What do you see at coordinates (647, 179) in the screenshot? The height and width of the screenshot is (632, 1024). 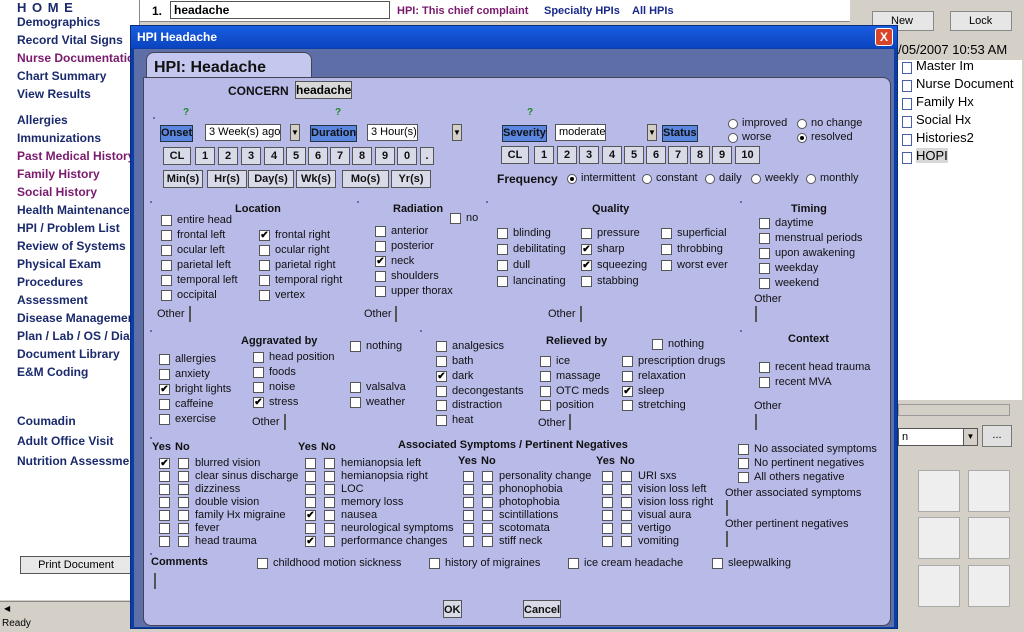 I see `radio-frequency-constant` at bounding box center [647, 179].